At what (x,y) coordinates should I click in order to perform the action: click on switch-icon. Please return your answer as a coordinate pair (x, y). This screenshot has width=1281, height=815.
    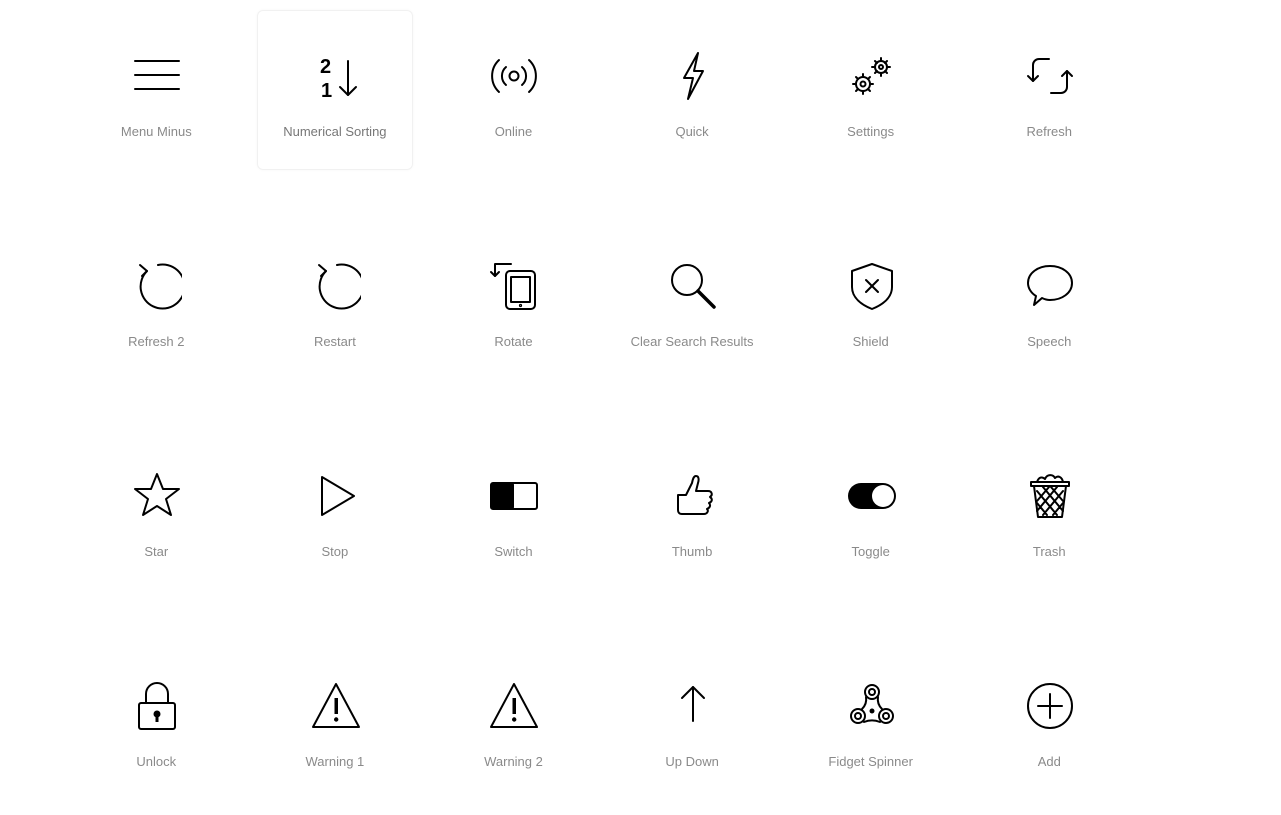
    Looking at the image, I should click on (514, 496).